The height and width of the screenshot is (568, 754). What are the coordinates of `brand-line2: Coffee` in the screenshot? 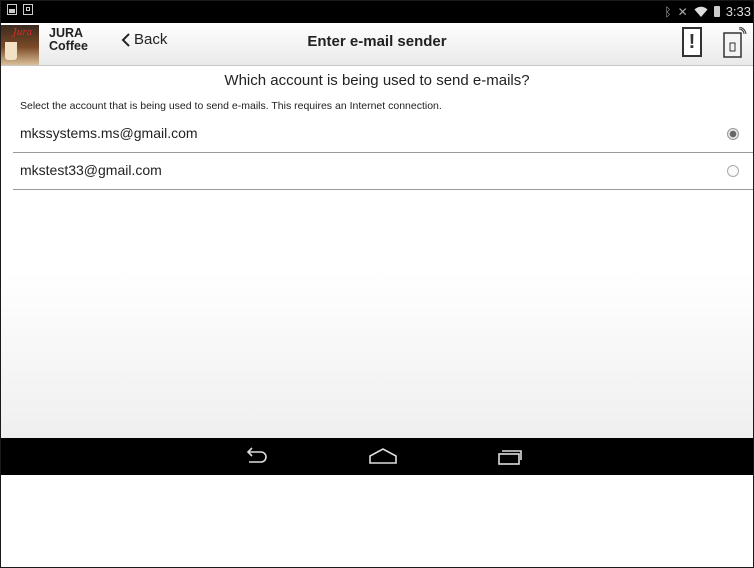 It's located at (68, 46).